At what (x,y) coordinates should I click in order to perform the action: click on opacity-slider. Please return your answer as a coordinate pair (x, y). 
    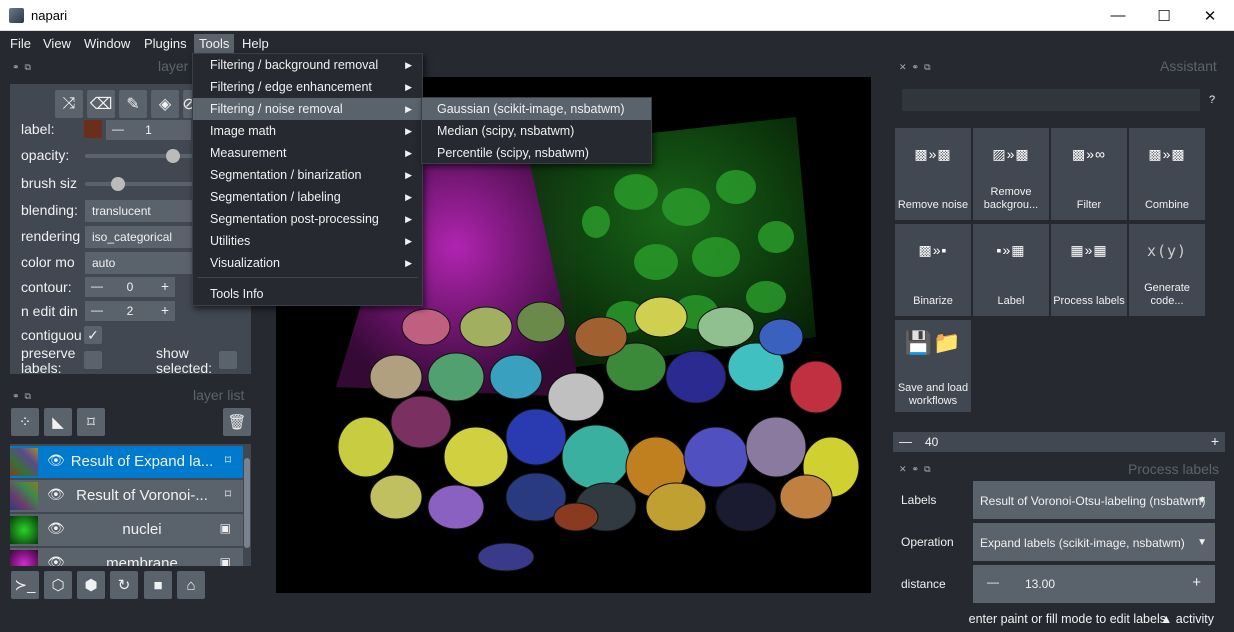
    Looking at the image, I should click on (140, 156).